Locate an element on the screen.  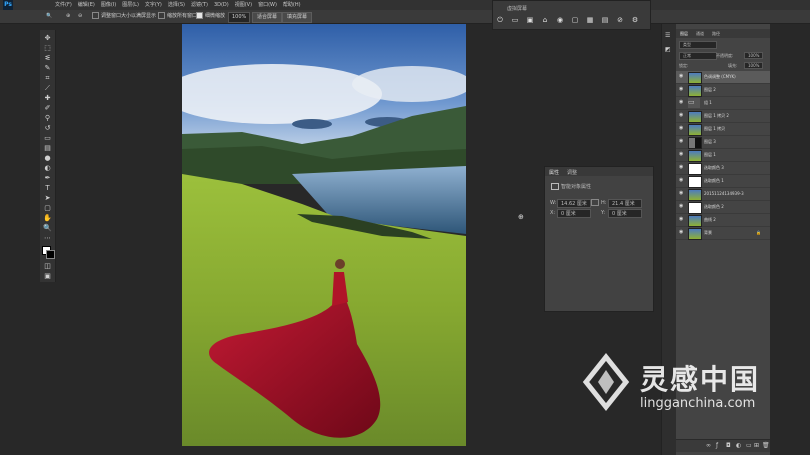
menu-window: 窗口(W) is located at coordinates (267, 5).